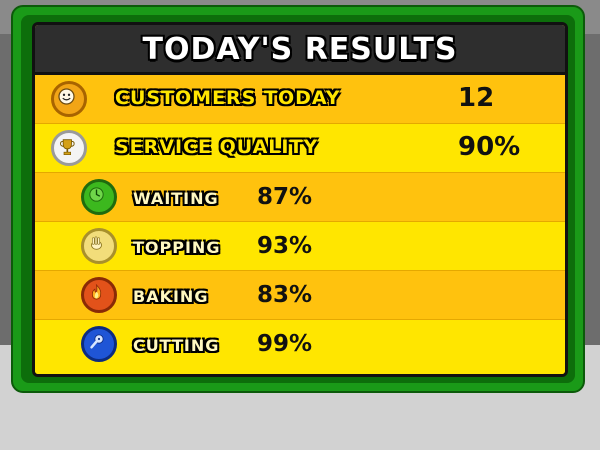 This screenshot has height=450, width=600. Describe the element at coordinates (476, 98) in the screenshot. I see `customers-value: 12` at that location.